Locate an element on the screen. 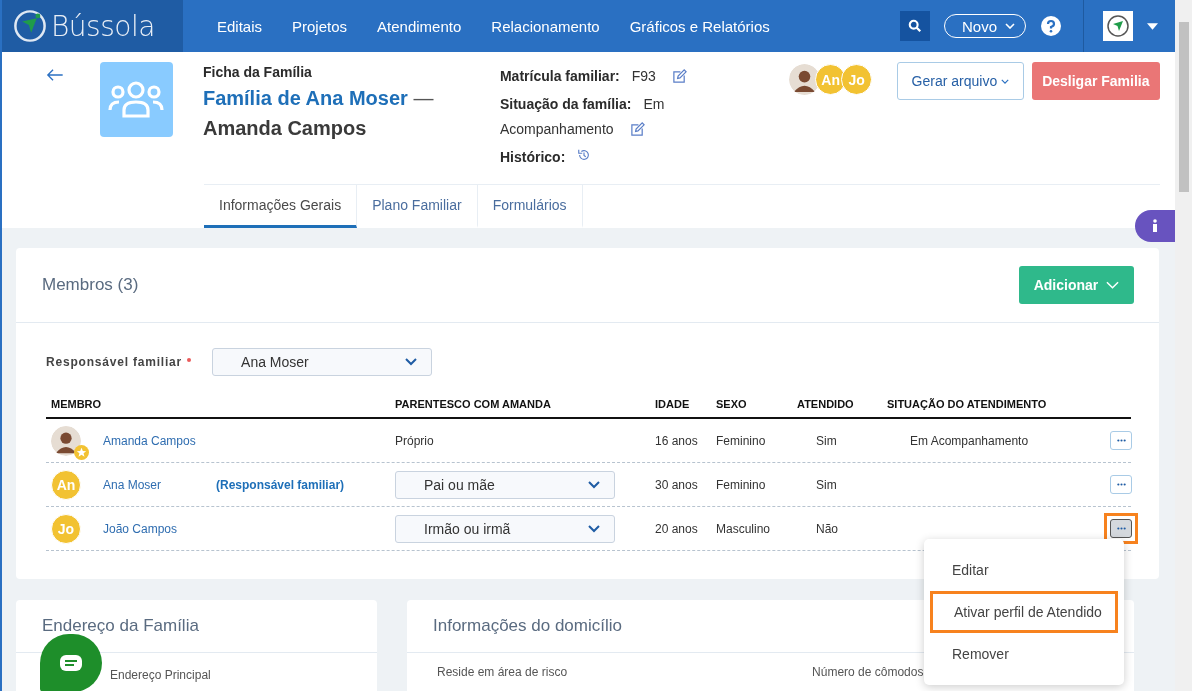 The image size is (1192, 691). field-label: Reside em área de risco is located at coordinates (502, 672).